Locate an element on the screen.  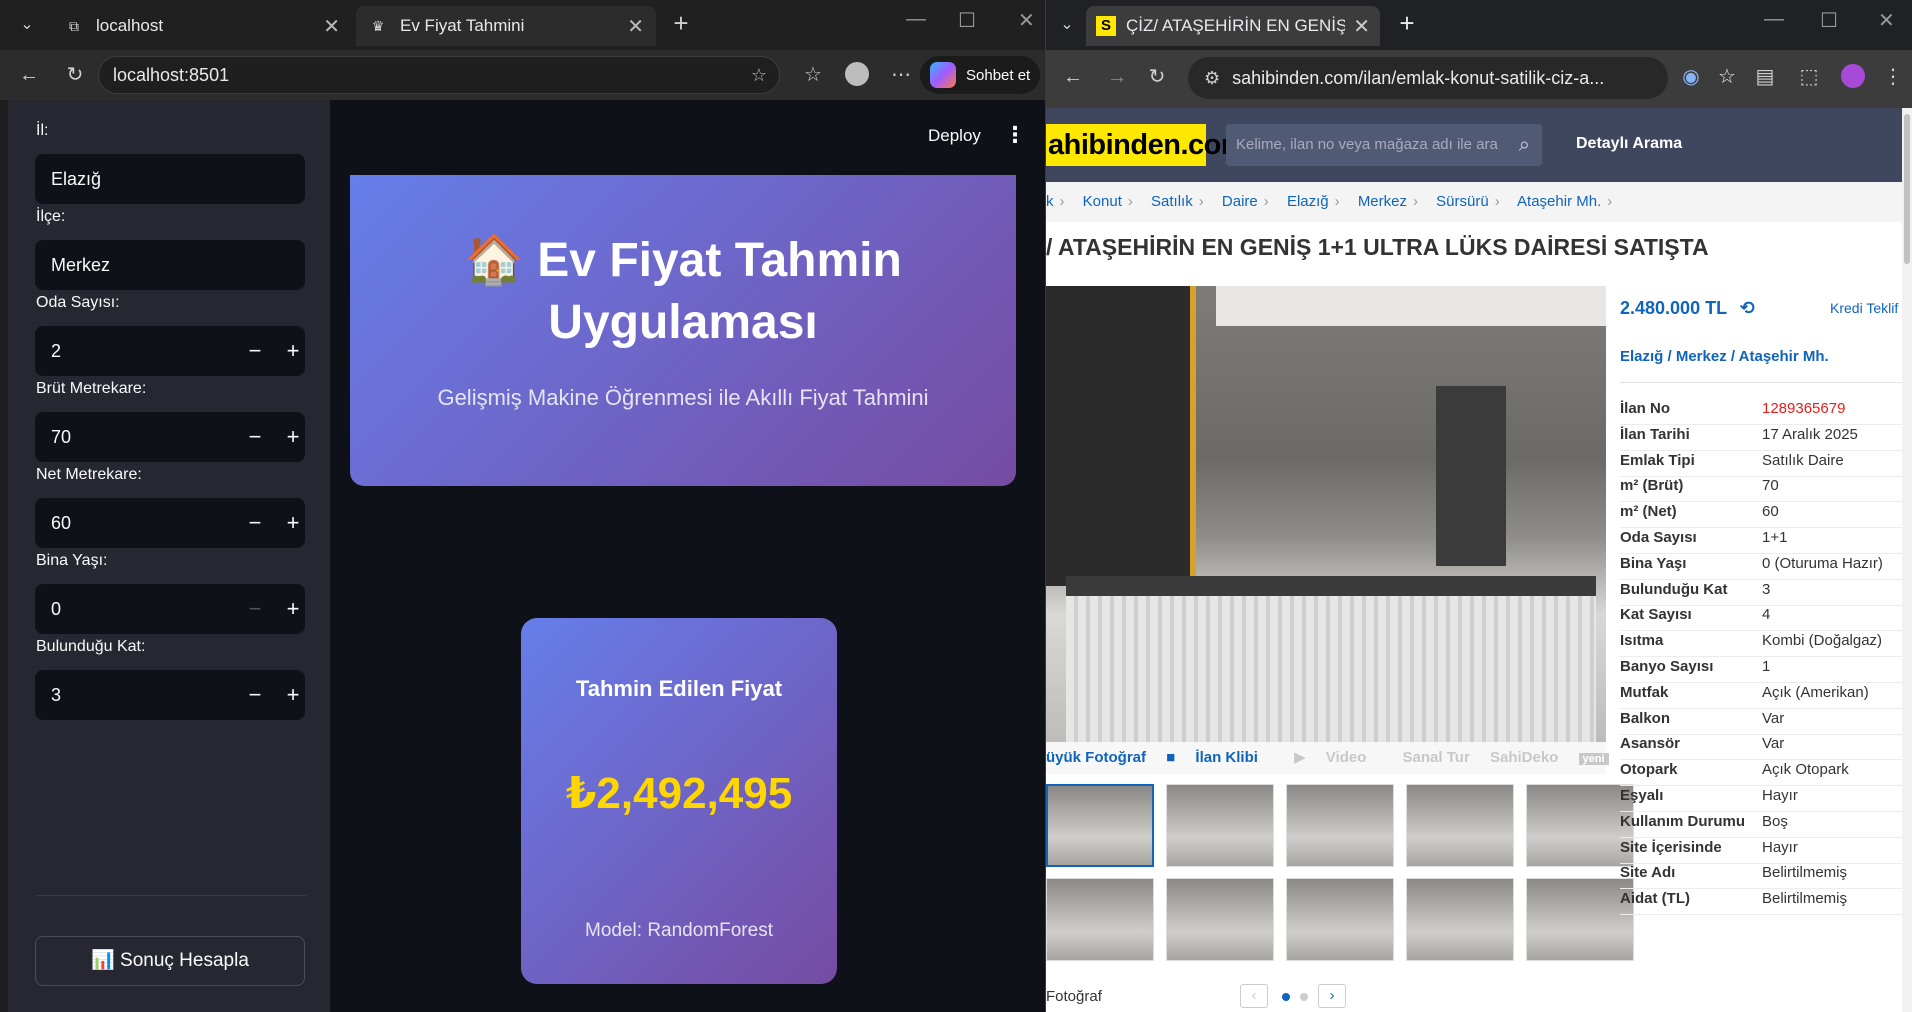
ilce-select: Merkez is located at coordinates (170, 265).